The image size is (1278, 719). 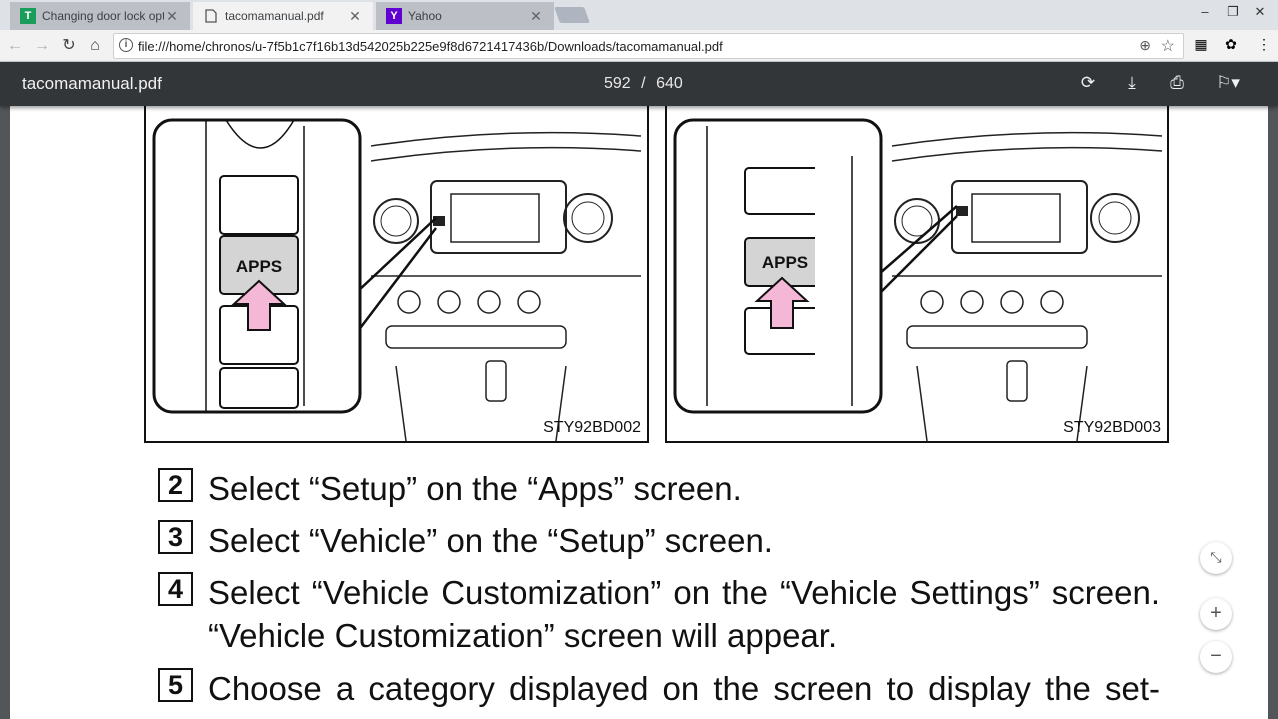 I want to click on tab-tacomamanual: tacomamanual.pdf ✕, so click(x=283, y=16).